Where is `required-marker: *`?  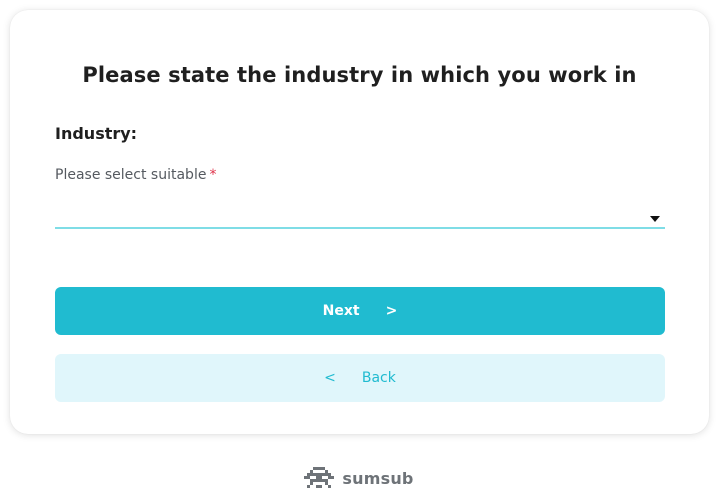 required-marker: * is located at coordinates (213, 175).